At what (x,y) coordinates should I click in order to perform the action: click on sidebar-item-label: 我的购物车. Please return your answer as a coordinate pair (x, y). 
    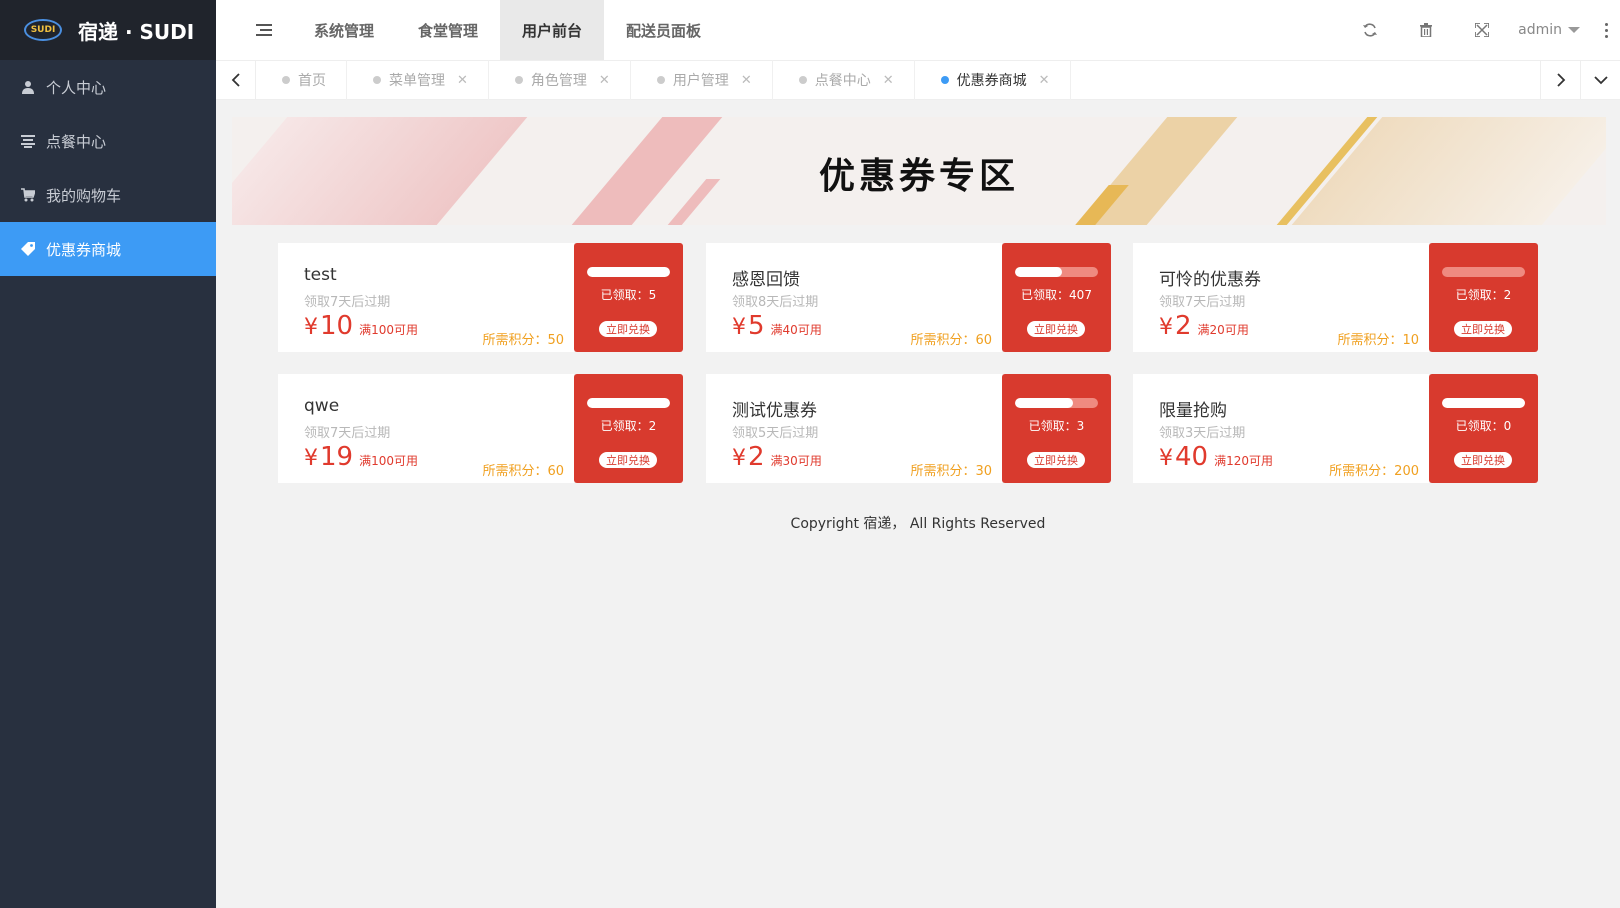
    Looking at the image, I should click on (84, 195).